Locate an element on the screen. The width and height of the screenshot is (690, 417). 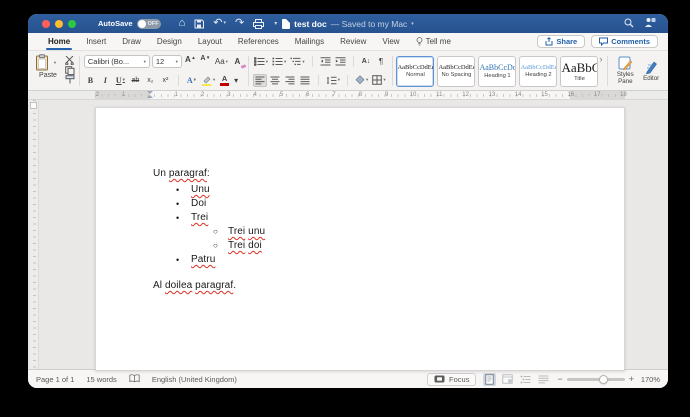
grow-font-button: A ▲ is located at coordinates (190, 61).